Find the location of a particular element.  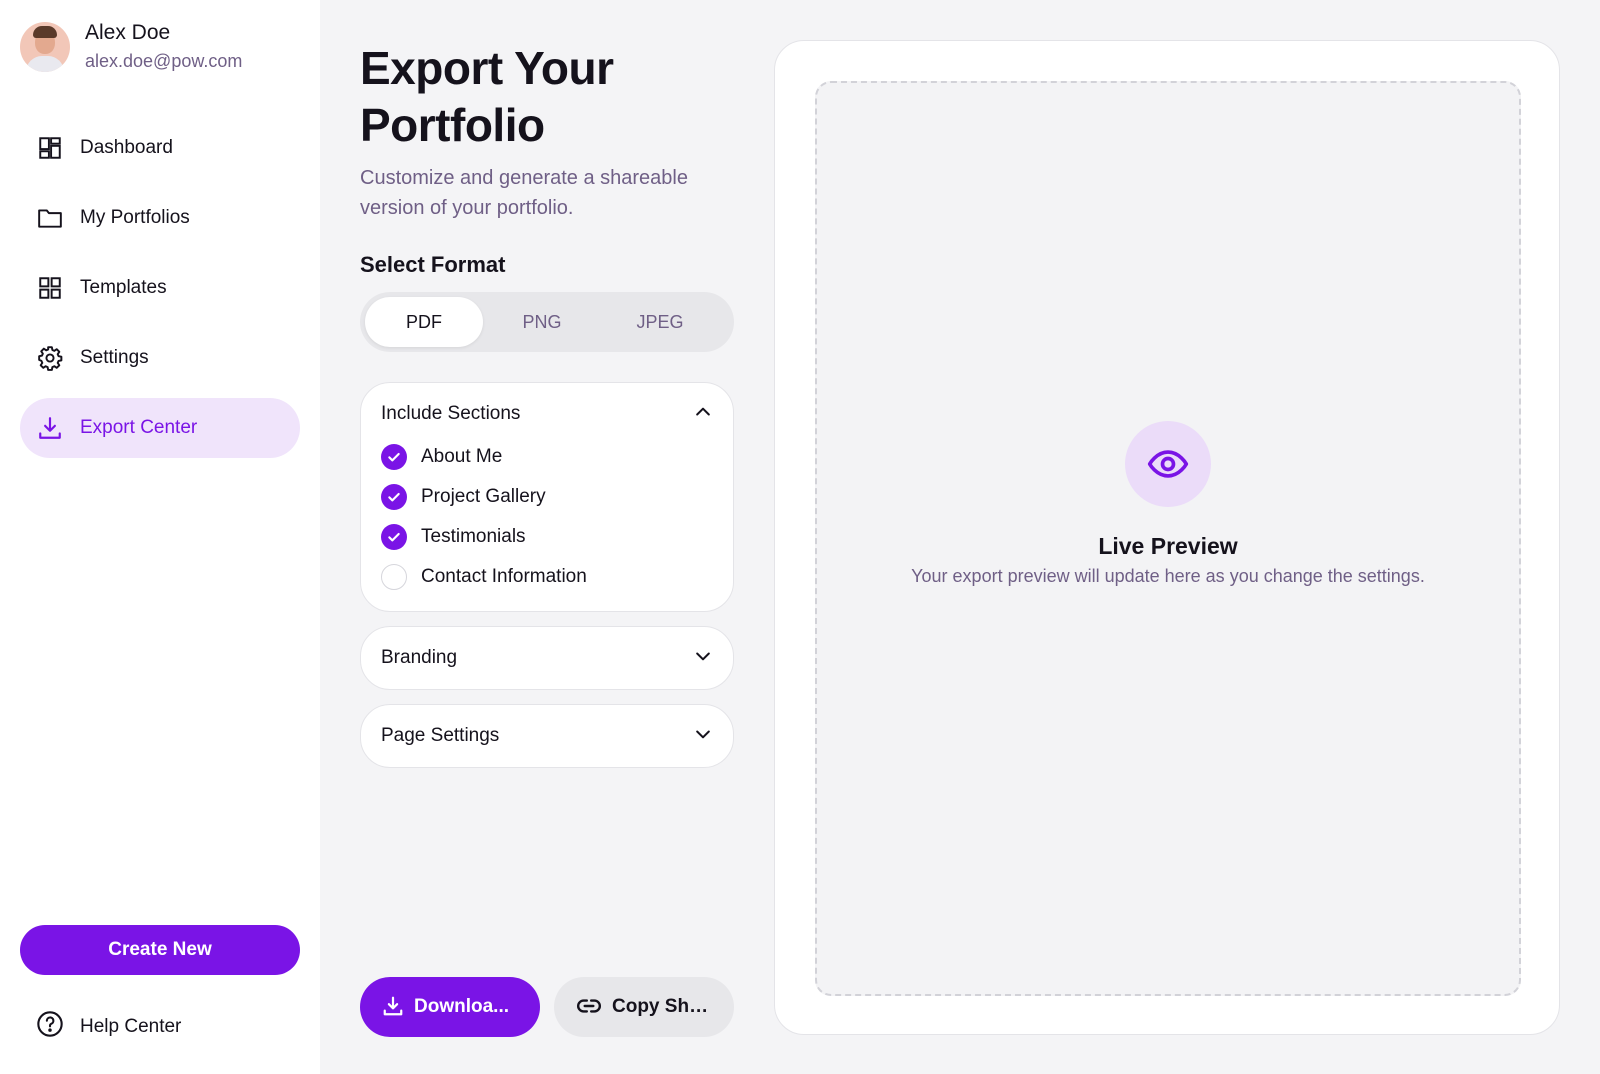

checkbox-label: About Me is located at coordinates (462, 456).